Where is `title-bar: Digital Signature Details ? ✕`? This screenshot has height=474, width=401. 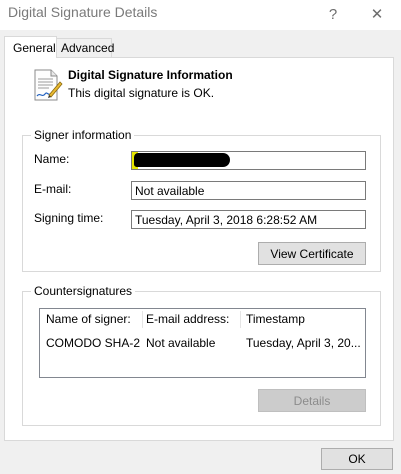 title-bar: Digital Signature Details ? ✕ is located at coordinates (200, 15).